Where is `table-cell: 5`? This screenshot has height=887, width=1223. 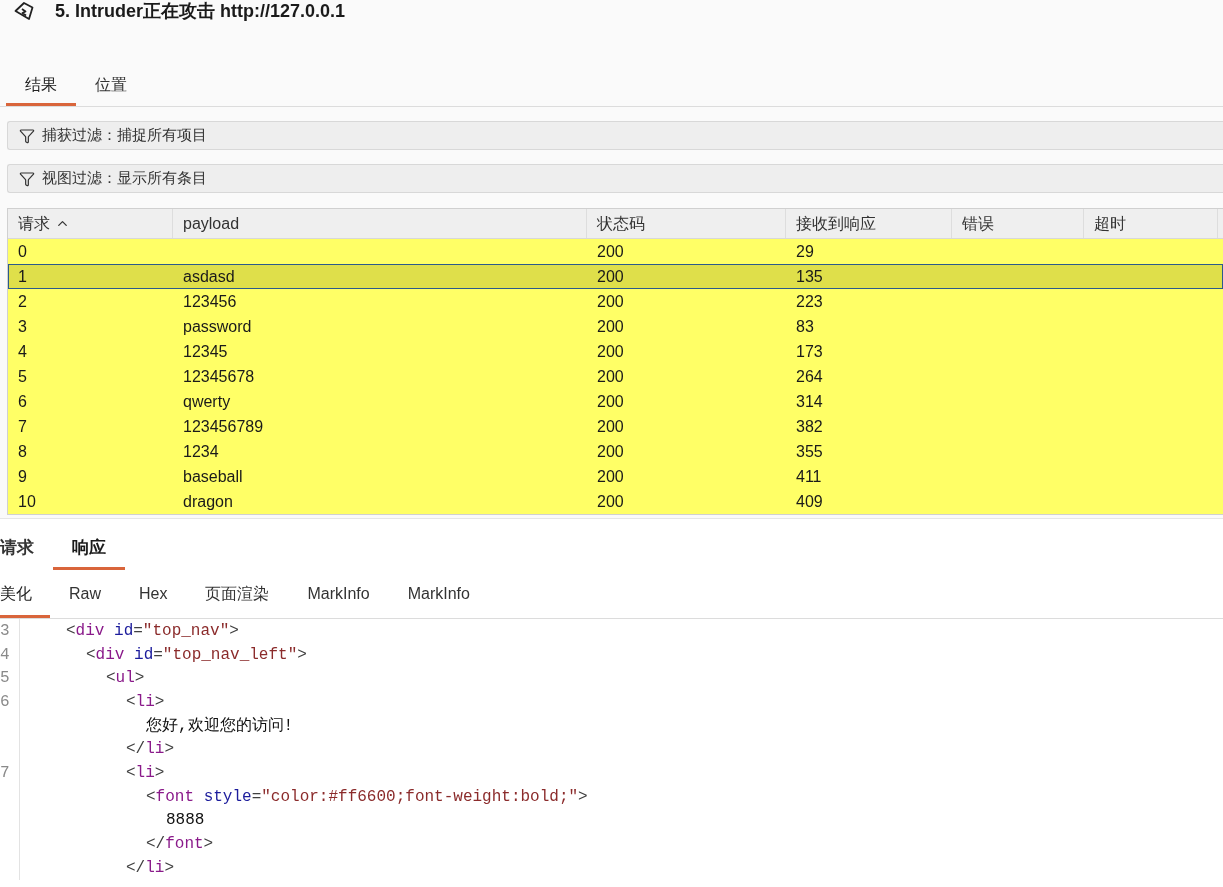 table-cell: 5 is located at coordinates (22, 376).